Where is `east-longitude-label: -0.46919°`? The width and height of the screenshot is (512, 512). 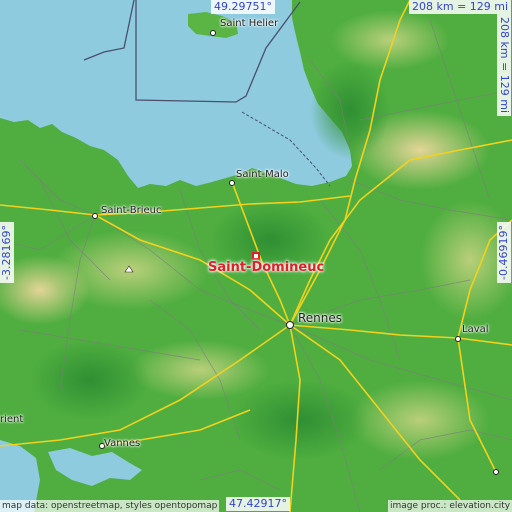 east-longitude-label: -0.46919° is located at coordinates (504, 252).